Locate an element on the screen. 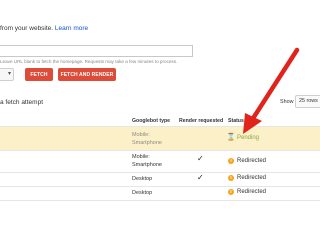  learn-more-link: Learn more is located at coordinates (71, 28).